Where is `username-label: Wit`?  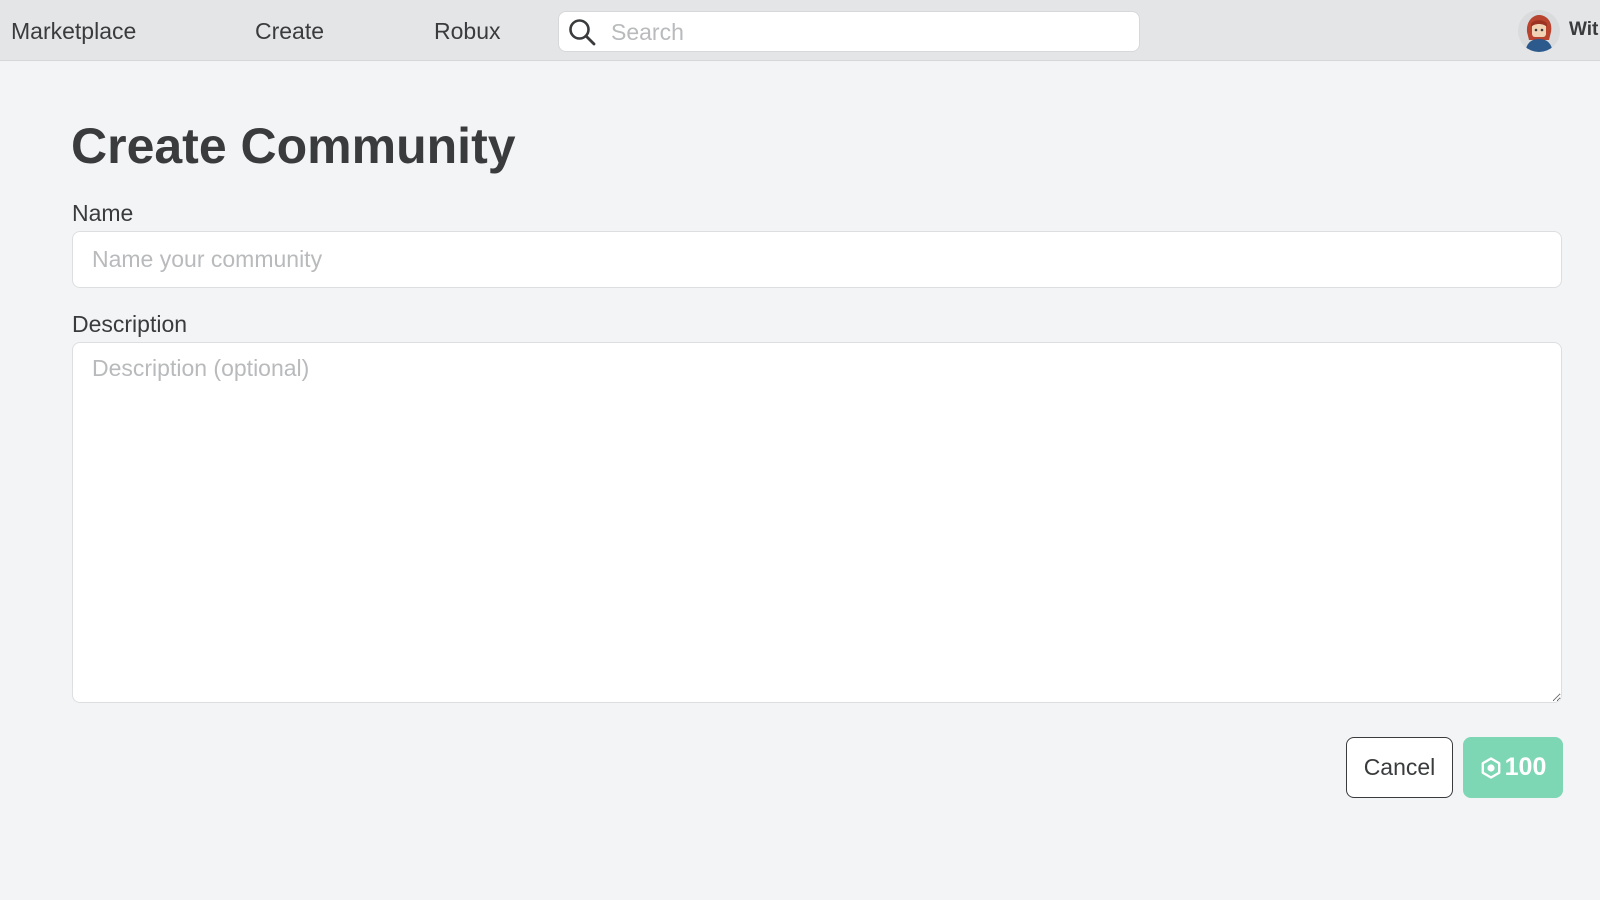
username-label: Wit is located at coordinates (1583, 30).